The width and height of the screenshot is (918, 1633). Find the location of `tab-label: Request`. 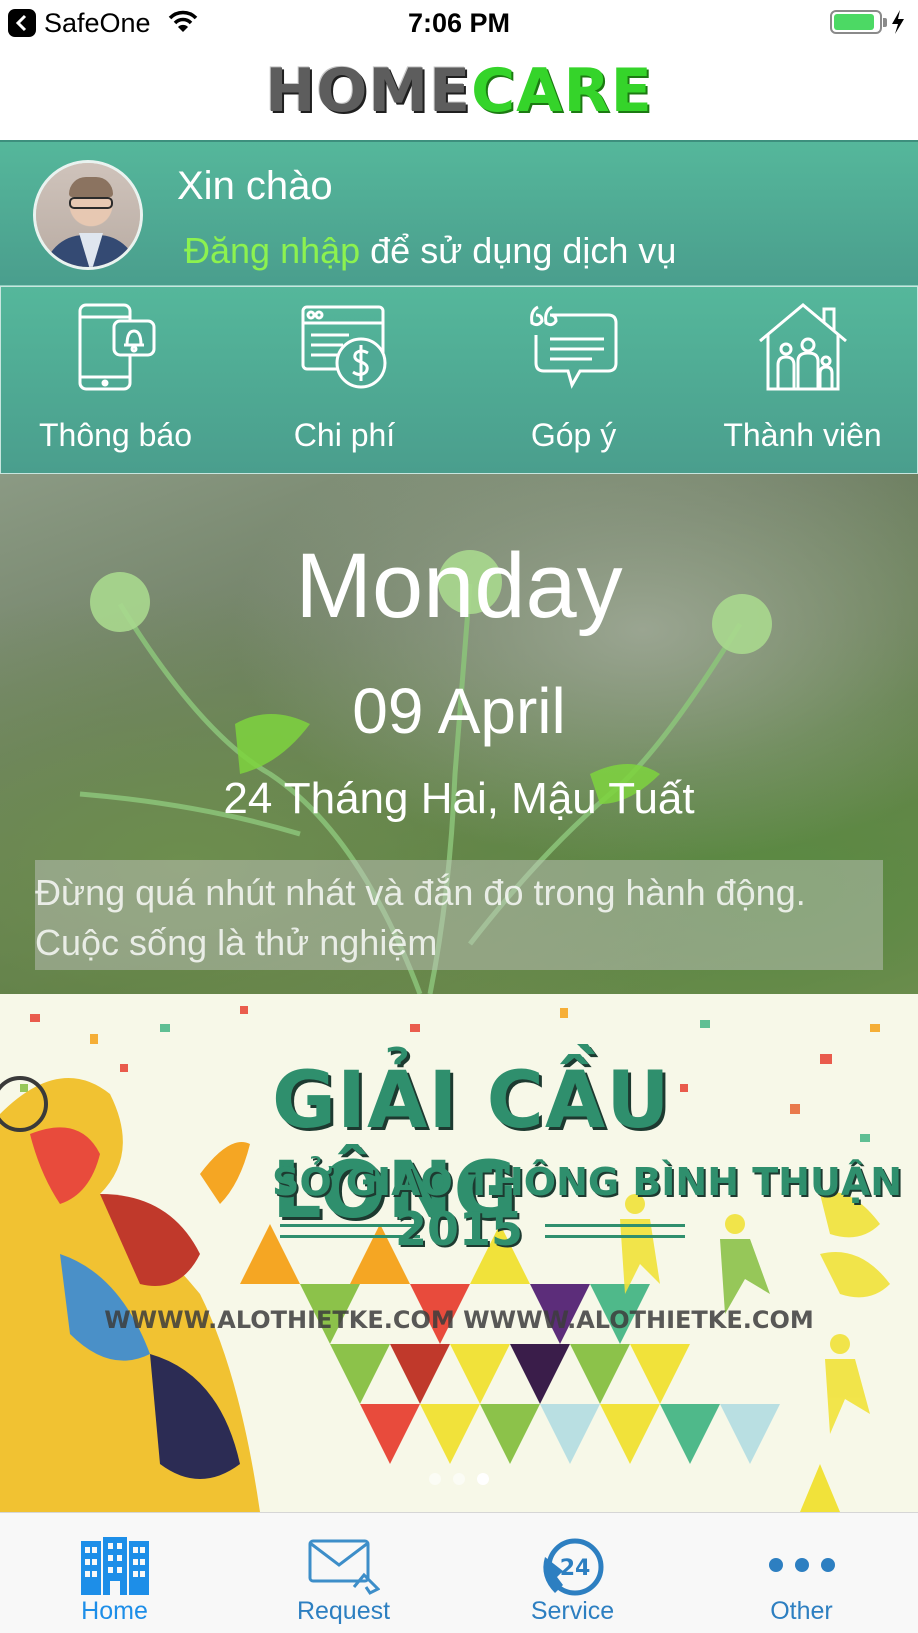

tab-label: Request is located at coordinates (343, 1611).